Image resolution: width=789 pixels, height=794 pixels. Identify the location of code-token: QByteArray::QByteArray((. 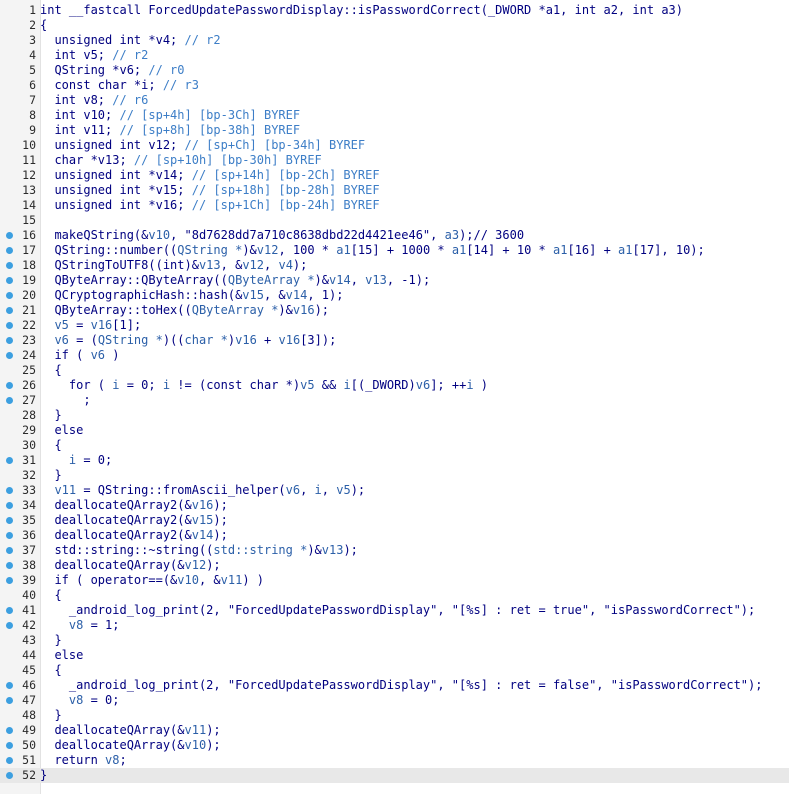
(134, 280).